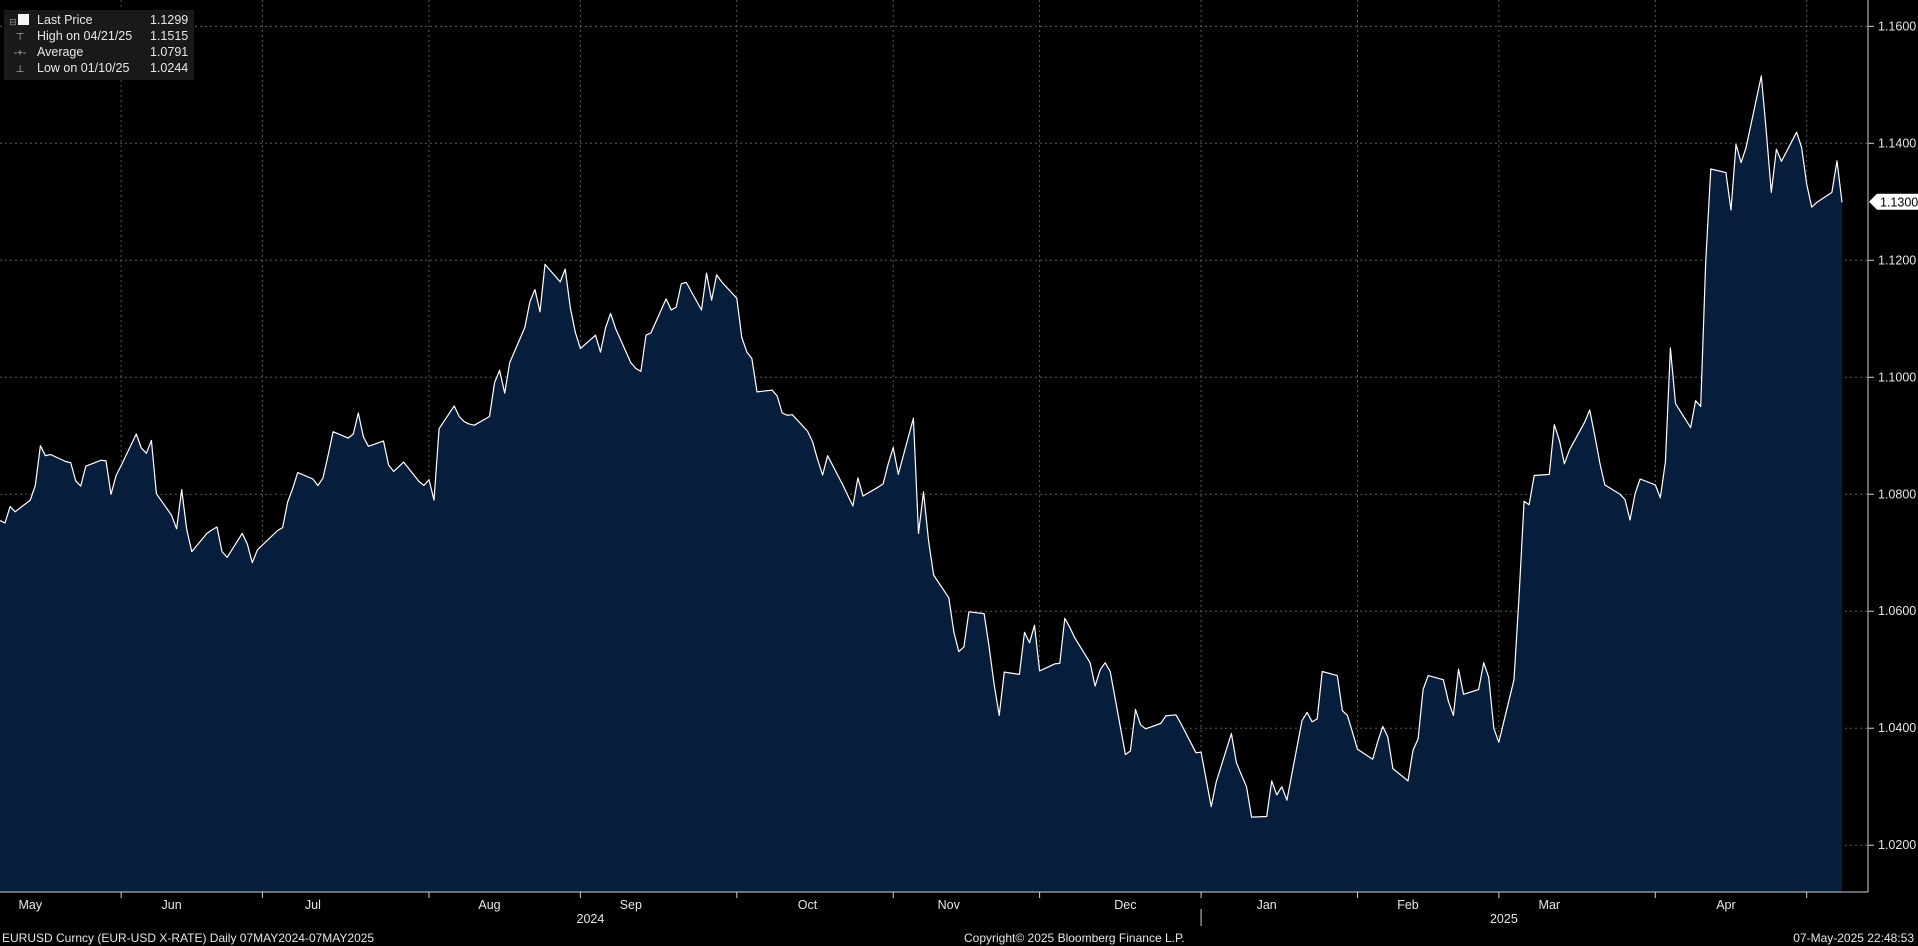 The image size is (1918, 946). I want to click on legend-row-last-price: ⊟ Last Price 1.1299, so click(99, 20).